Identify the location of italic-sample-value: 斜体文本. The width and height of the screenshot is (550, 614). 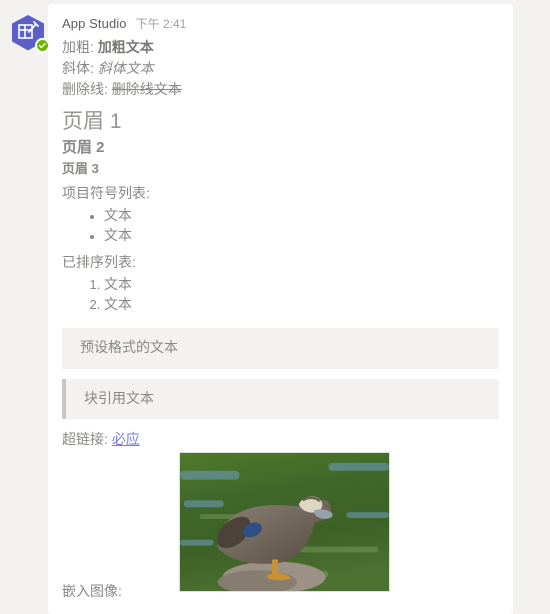
(125, 67).